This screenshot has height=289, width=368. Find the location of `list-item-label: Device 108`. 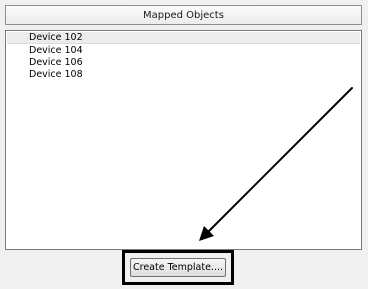

list-item-label: Device 108 is located at coordinates (56, 74).